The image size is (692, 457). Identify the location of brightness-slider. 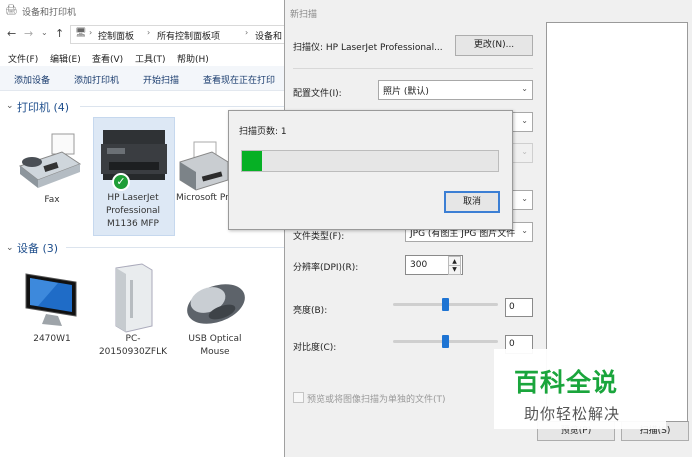
(445, 304).